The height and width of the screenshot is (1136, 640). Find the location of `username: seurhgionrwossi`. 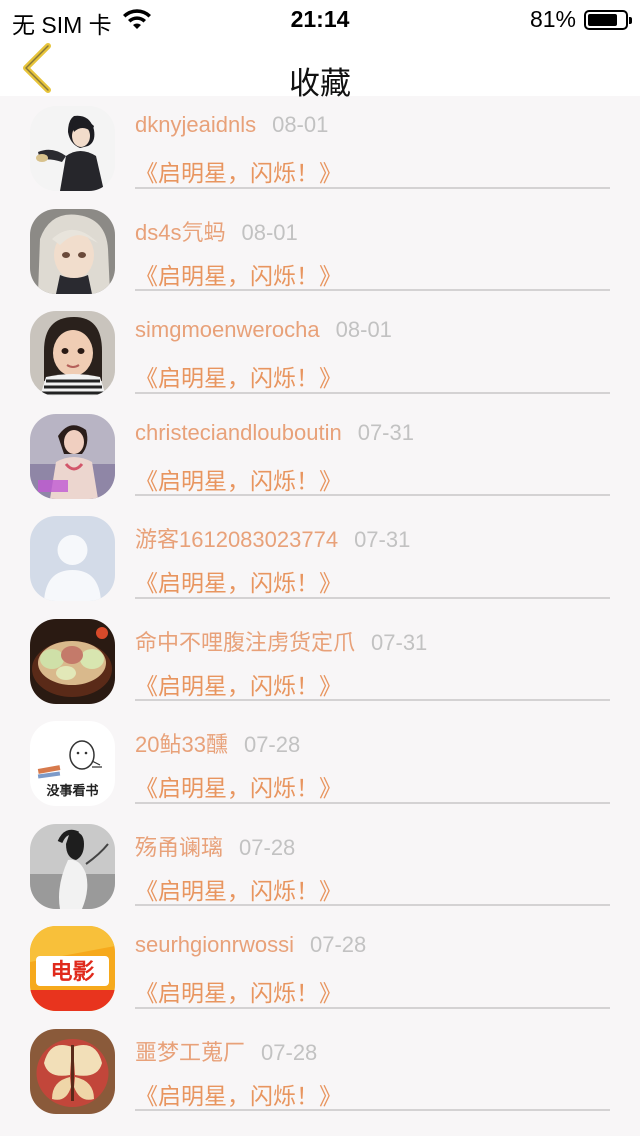

username: seurhgionrwossi is located at coordinates (214, 944).